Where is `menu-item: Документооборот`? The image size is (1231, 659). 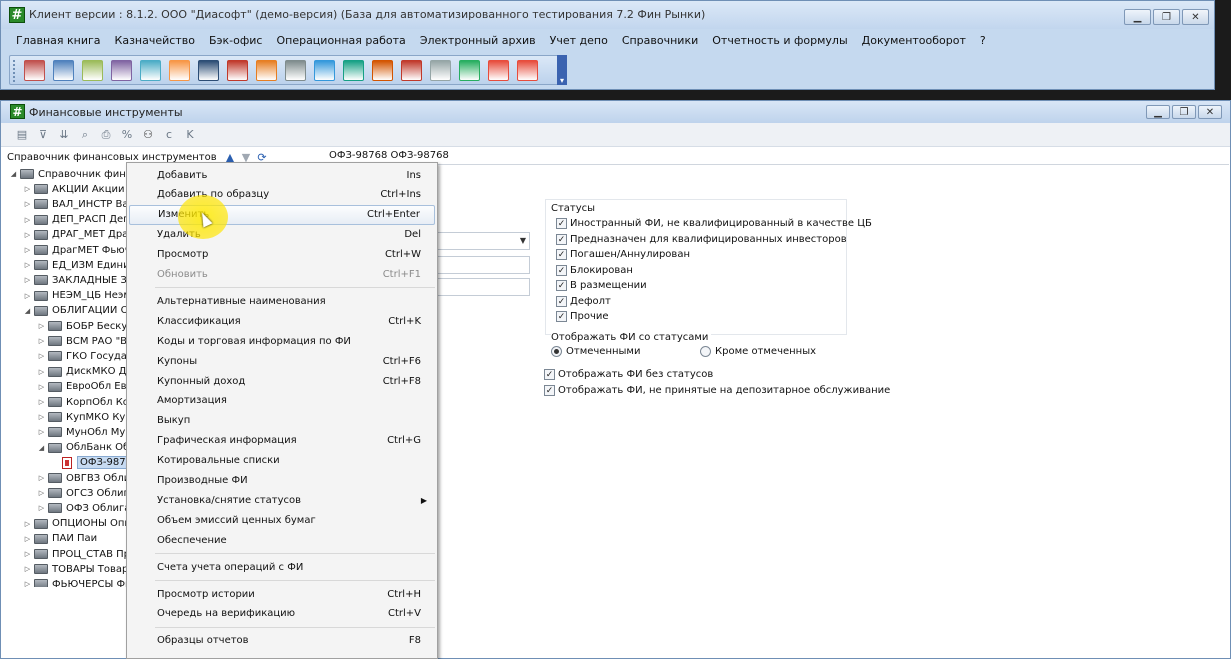
menu-item: Документооборот is located at coordinates (914, 42).